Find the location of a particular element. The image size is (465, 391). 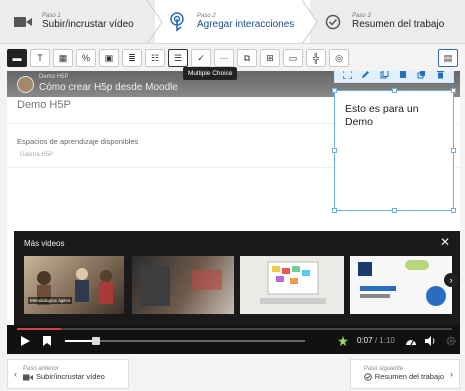

player-controls: 0:07 / 1:10 is located at coordinates (233, 339).